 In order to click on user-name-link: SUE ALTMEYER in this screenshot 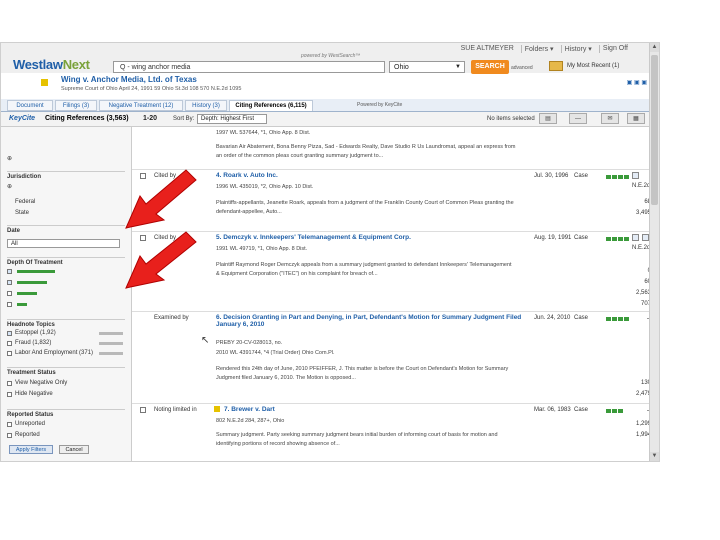, I will do `click(487, 49)`.